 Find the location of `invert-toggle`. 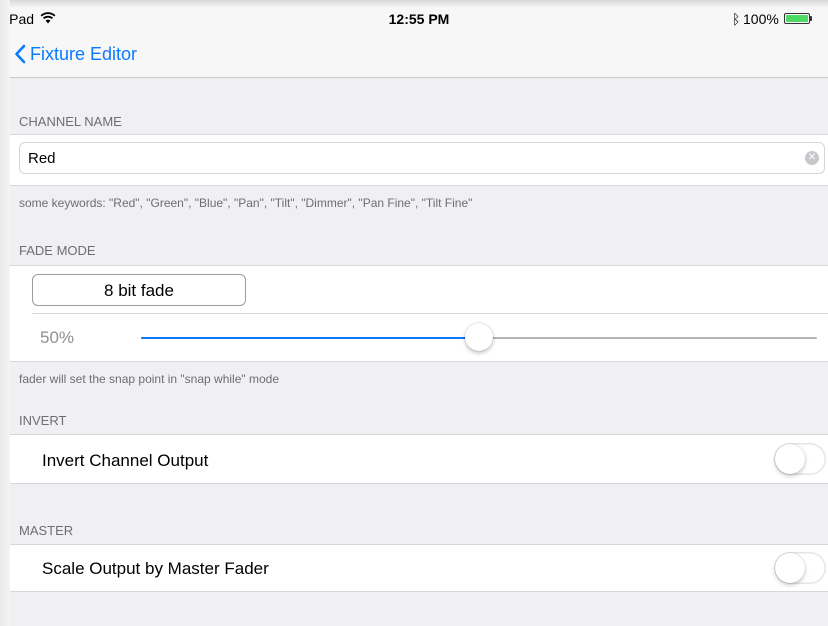

invert-toggle is located at coordinates (800, 459).